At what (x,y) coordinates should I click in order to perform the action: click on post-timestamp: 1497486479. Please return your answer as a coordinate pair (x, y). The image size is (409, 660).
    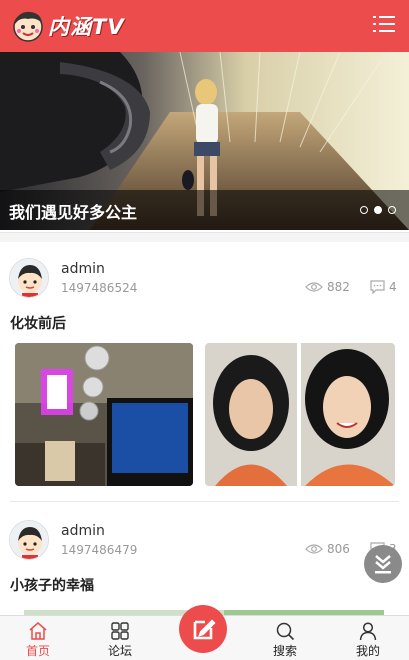
    Looking at the image, I should click on (99, 550).